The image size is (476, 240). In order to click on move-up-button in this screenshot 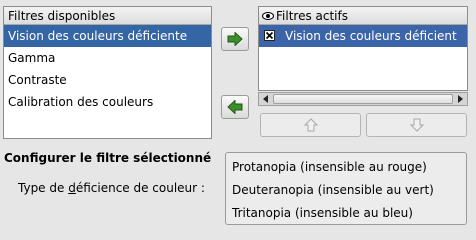, I will do `click(310, 125)`.